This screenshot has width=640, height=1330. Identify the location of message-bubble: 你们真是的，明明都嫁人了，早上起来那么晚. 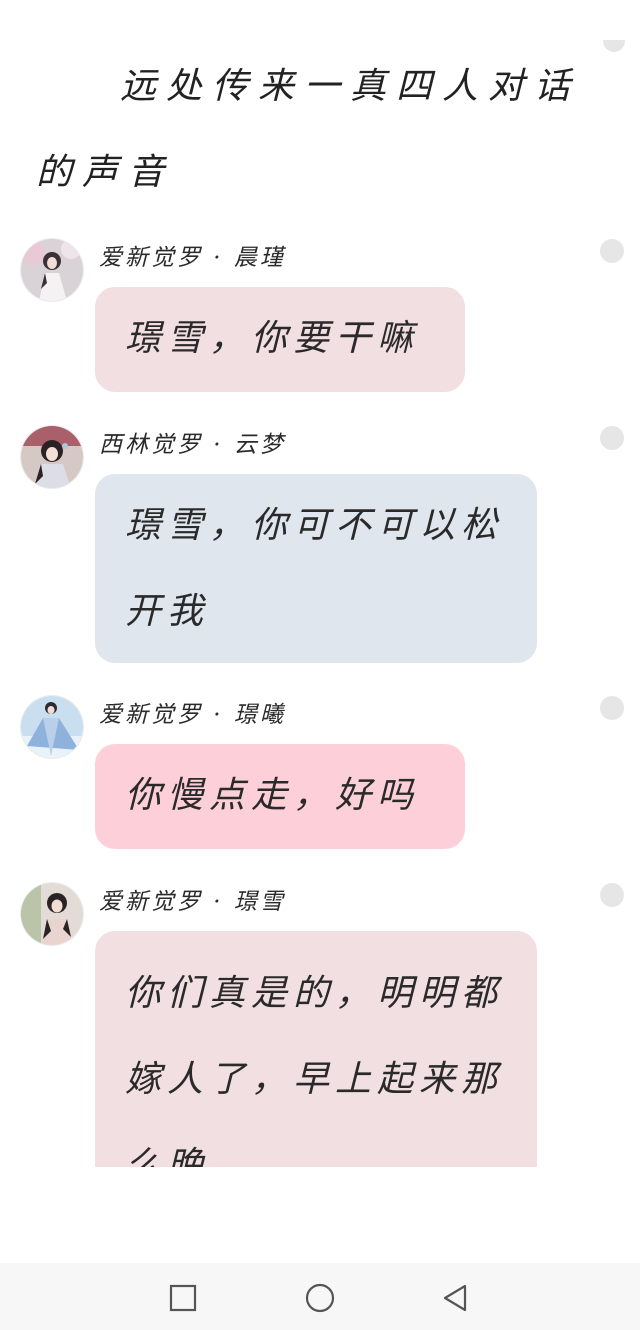
(316, 1049).